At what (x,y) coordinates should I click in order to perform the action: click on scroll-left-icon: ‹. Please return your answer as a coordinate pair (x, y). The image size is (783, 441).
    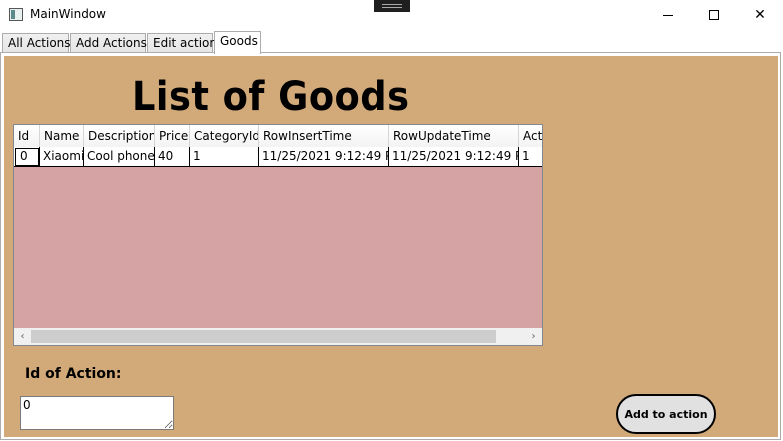
    Looking at the image, I should click on (22, 336).